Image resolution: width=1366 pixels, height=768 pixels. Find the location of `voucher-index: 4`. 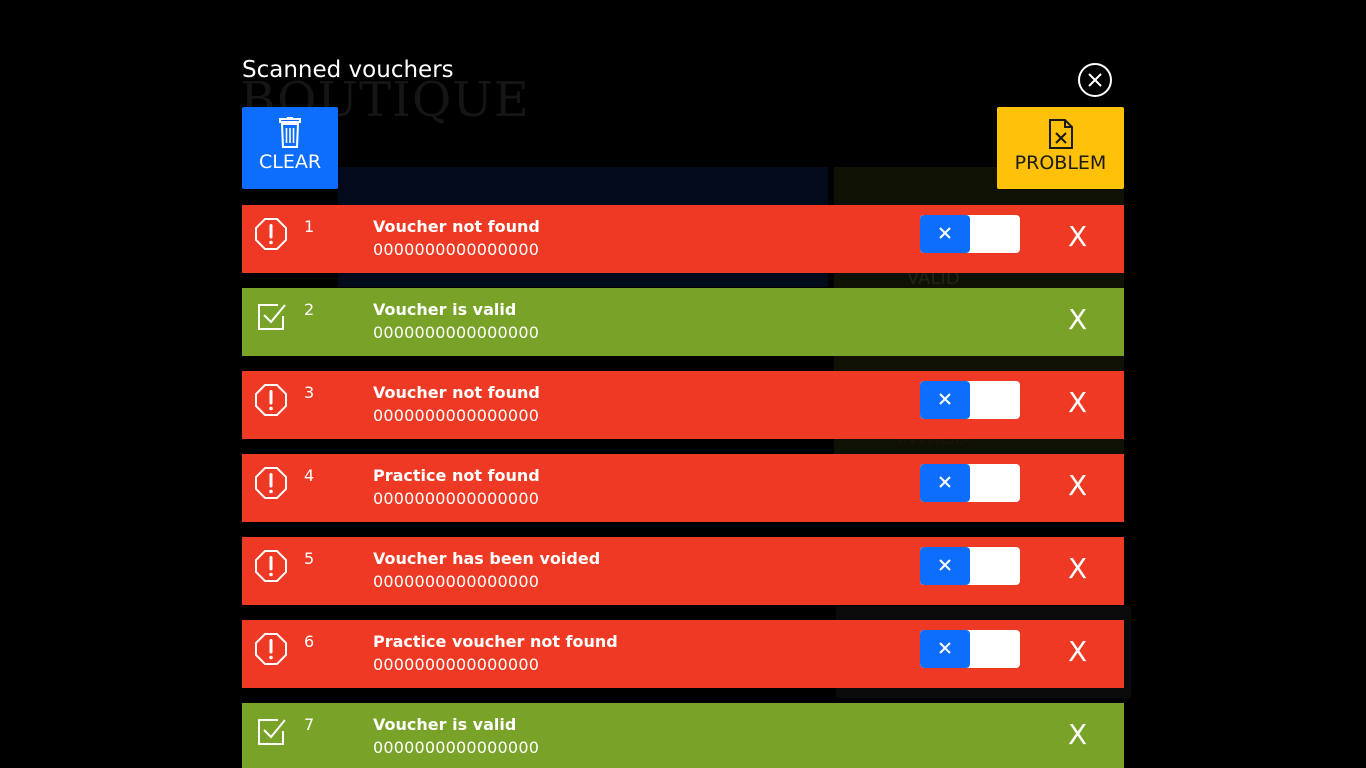

voucher-index: 4 is located at coordinates (309, 475).